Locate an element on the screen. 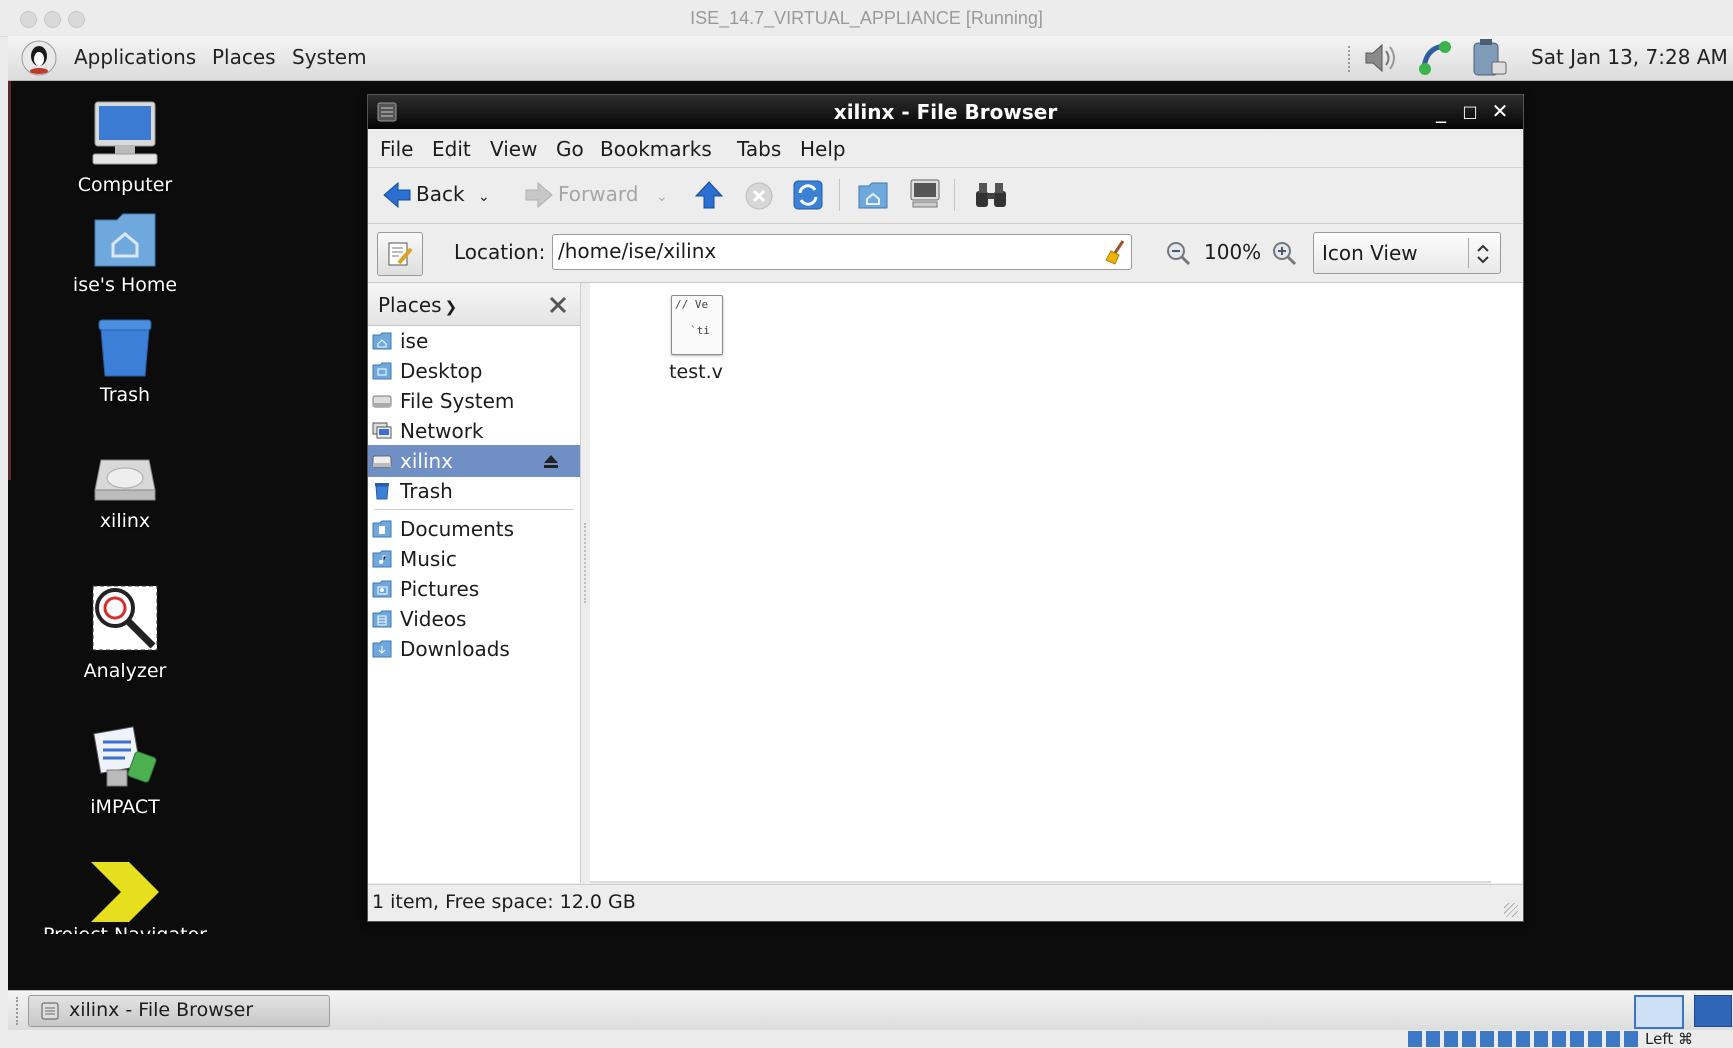 The height and width of the screenshot is (1048, 1733). select-divider is located at coordinates (1468, 253).